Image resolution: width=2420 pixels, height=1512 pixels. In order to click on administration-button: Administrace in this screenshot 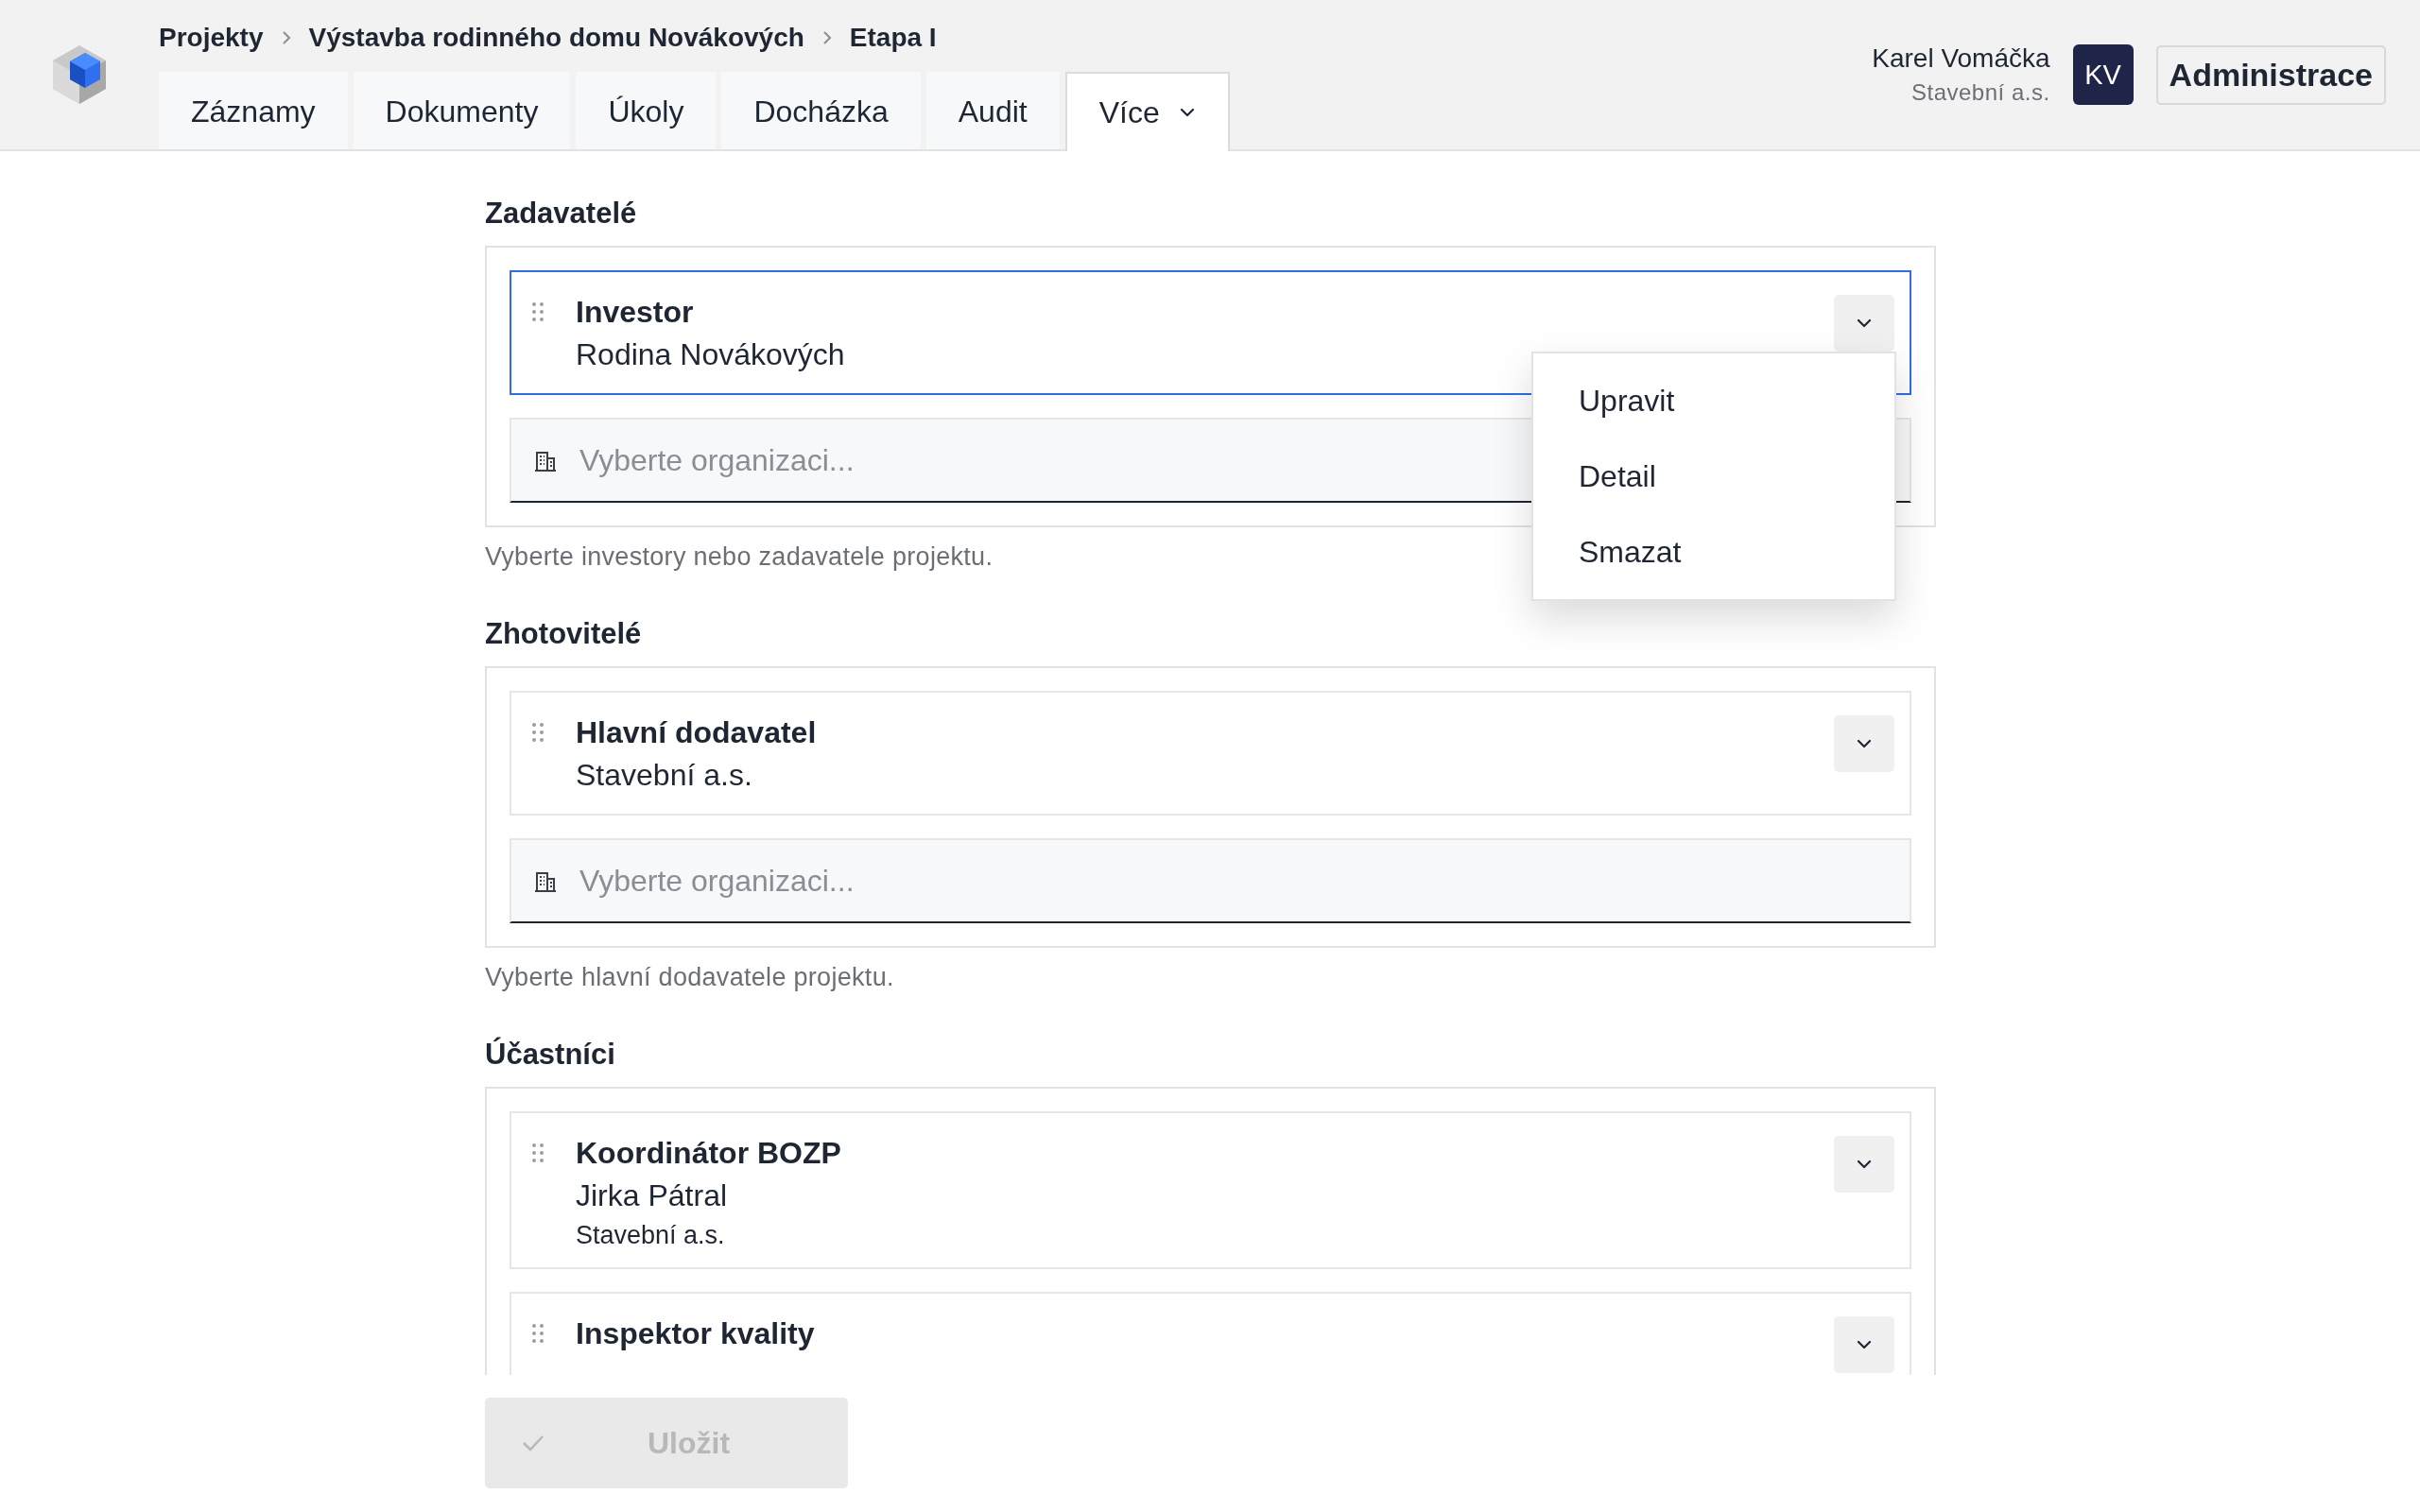, I will do `click(2270, 74)`.